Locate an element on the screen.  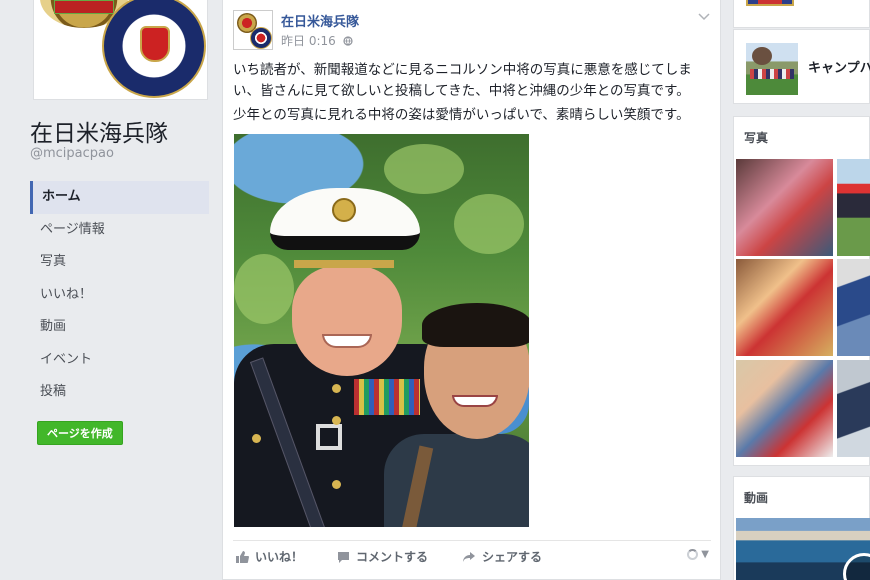
camp-thumbnail is located at coordinates (772, 69).